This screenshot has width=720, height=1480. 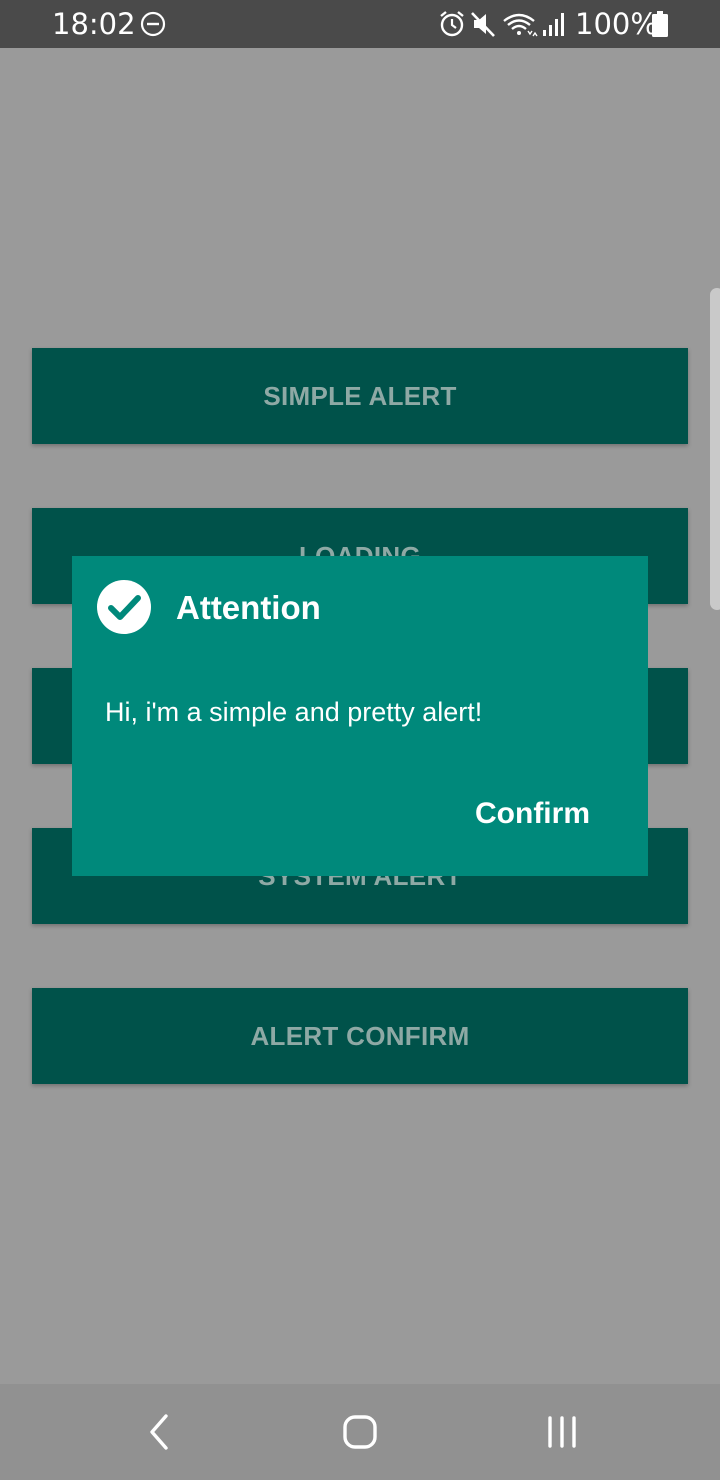 What do you see at coordinates (553, 24) in the screenshot?
I see `signal-icon` at bounding box center [553, 24].